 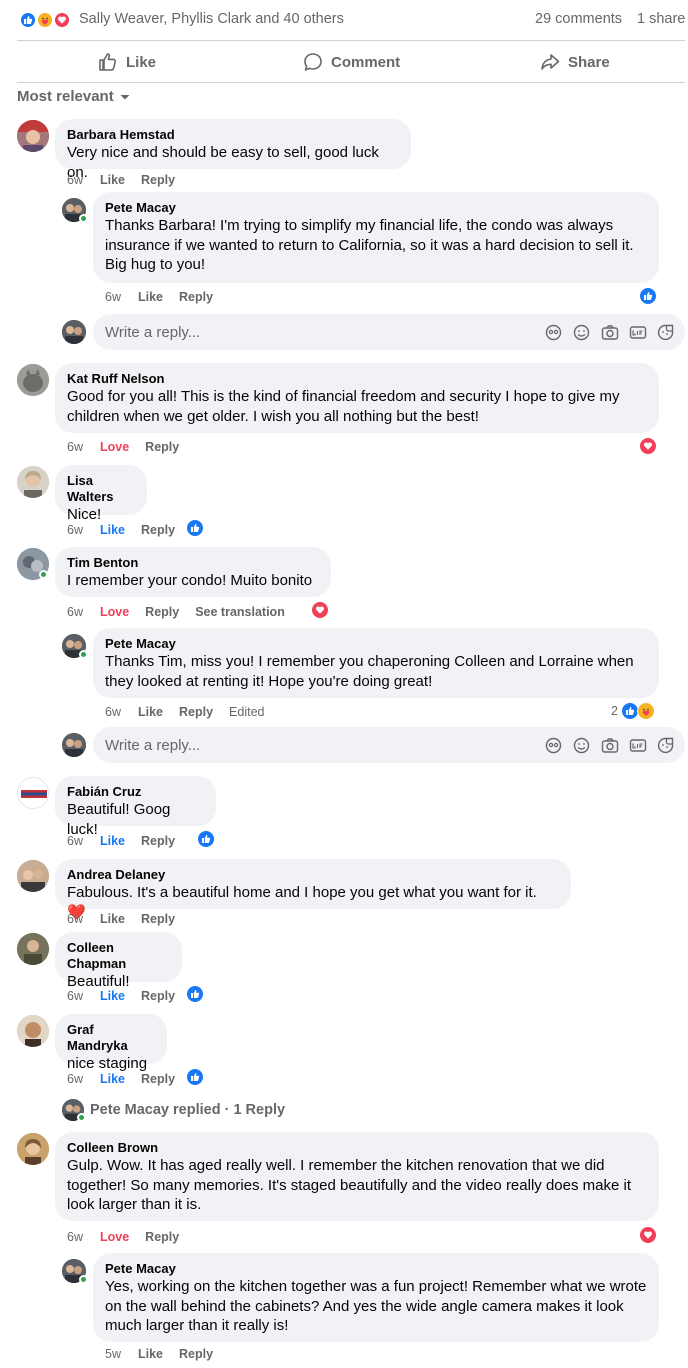 What do you see at coordinates (135, 792) in the screenshot?
I see `comment-author: Fabián Cruz` at bounding box center [135, 792].